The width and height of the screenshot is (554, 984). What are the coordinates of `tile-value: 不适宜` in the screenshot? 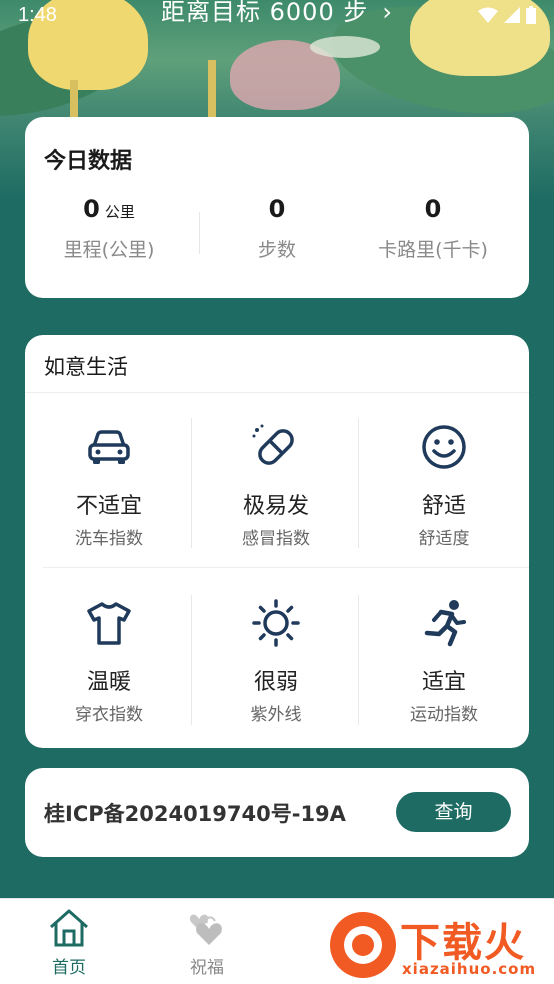 It's located at (108, 506).